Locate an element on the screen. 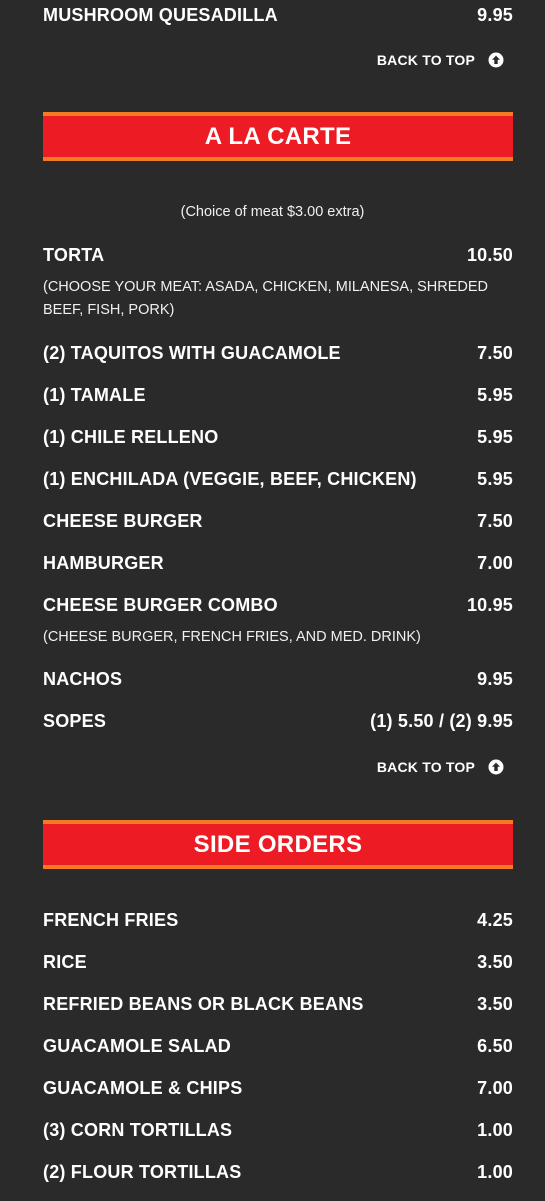 This screenshot has height=1201, width=545. menu-item-name: SOPES is located at coordinates (75, 721).